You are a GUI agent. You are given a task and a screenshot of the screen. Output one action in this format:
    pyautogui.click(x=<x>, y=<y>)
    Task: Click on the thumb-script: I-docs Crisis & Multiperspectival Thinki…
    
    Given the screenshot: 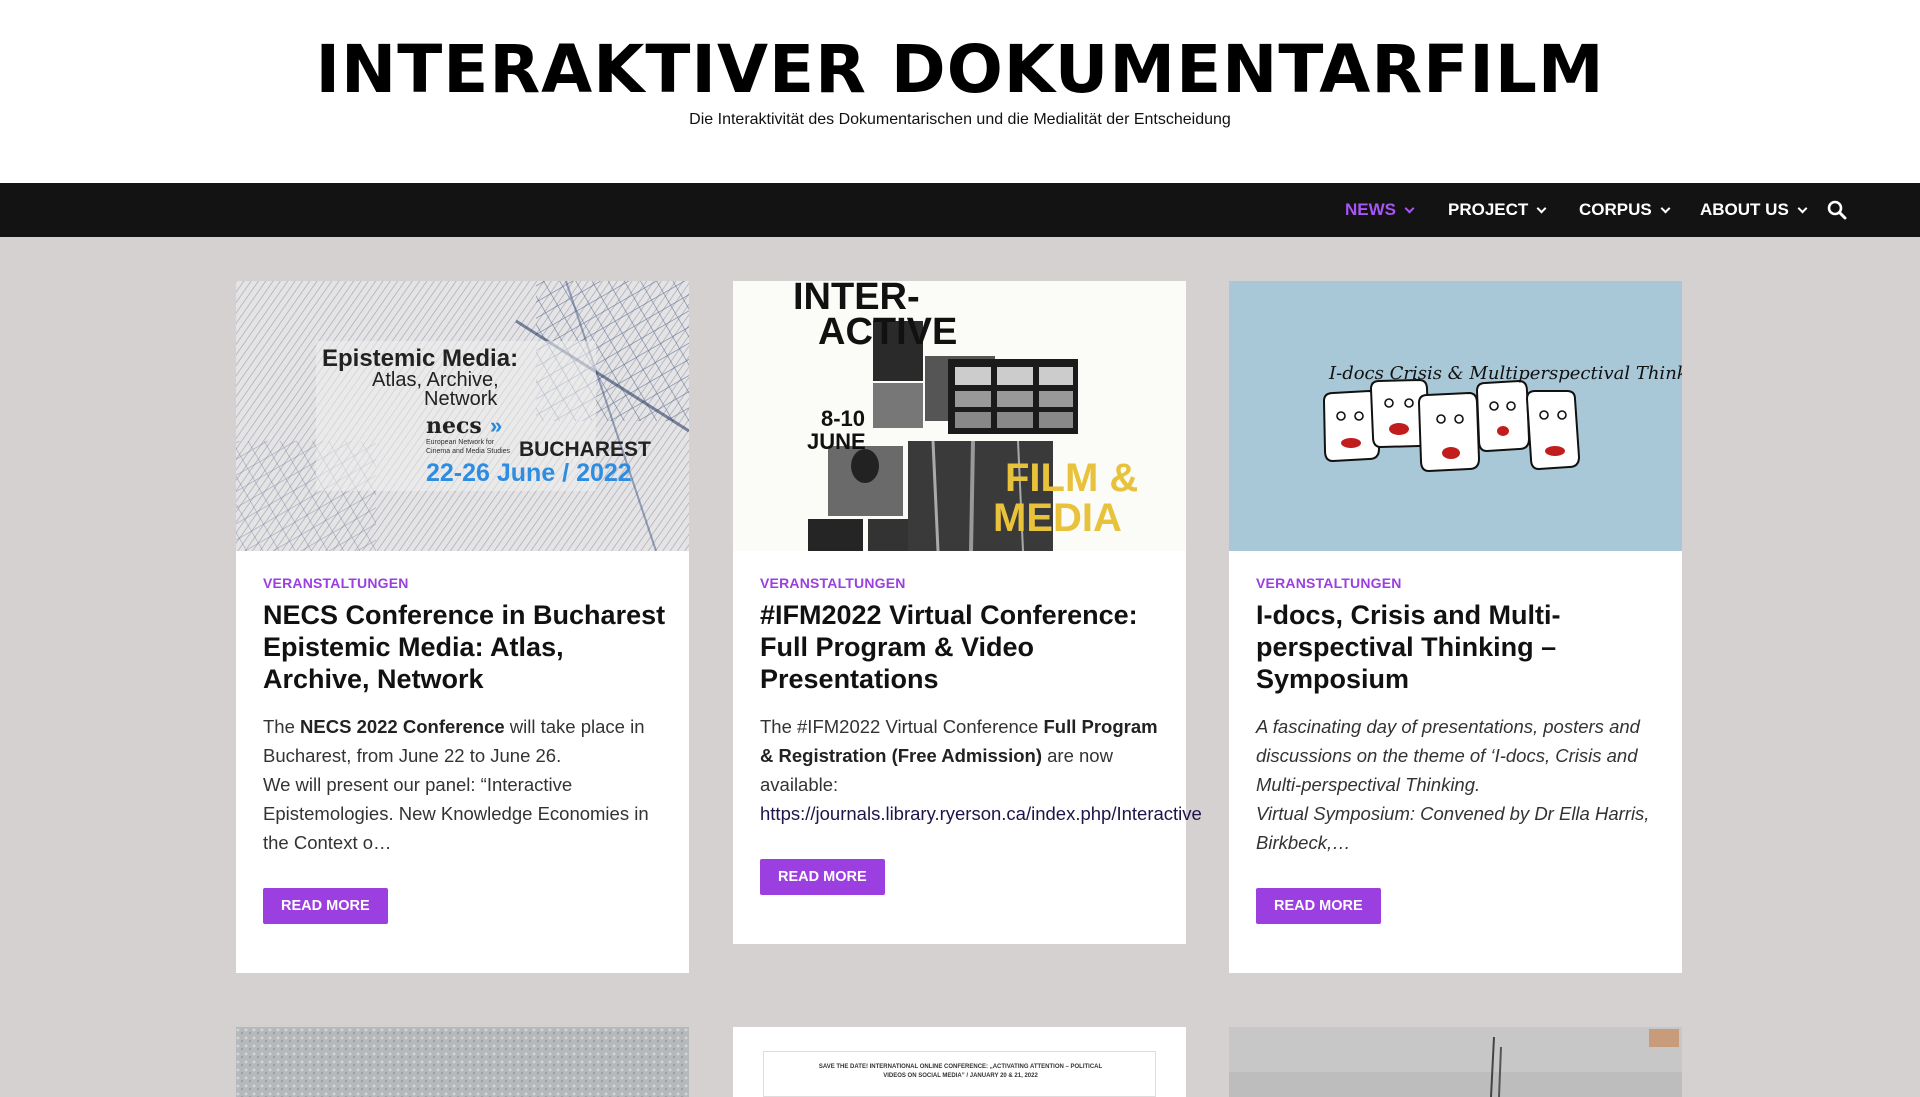 What is the action you would take?
    pyautogui.click(x=1505, y=373)
    